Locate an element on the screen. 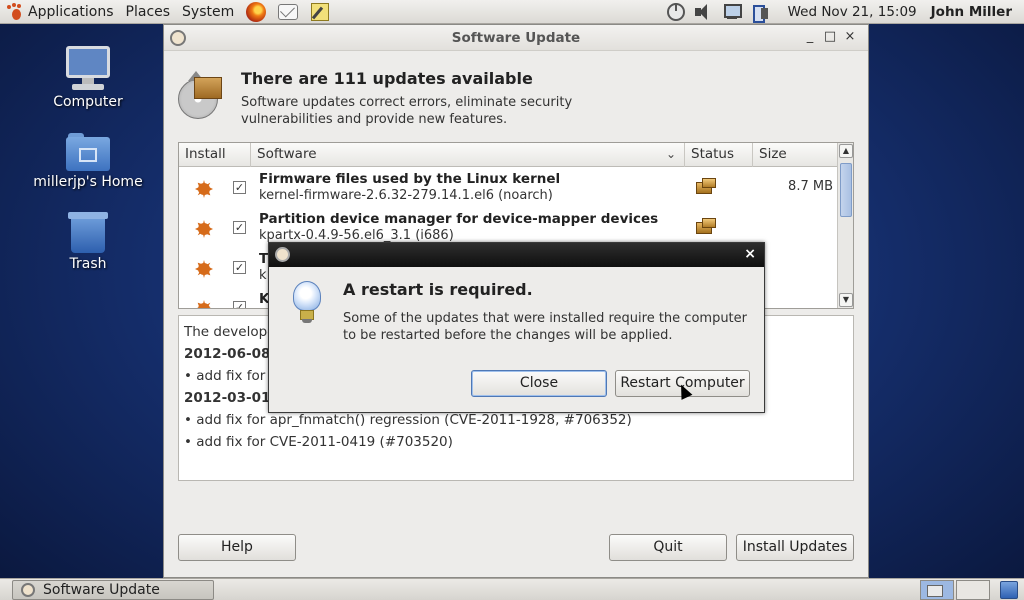 Image resolution: width=1024 pixels, height=600 pixels. battery-button is located at coordinates (760, 12).